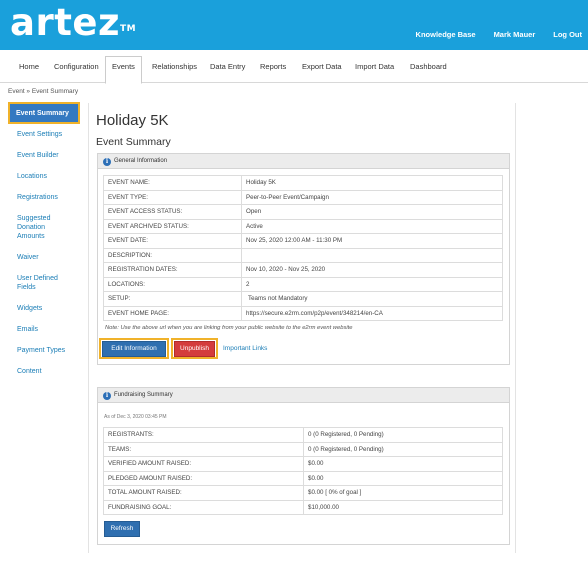 This screenshot has height=564, width=588. What do you see at coordinates (374, 70) in the screenshot?
I see `tab-import-data: Import Data` at bounding box center [374, 70].